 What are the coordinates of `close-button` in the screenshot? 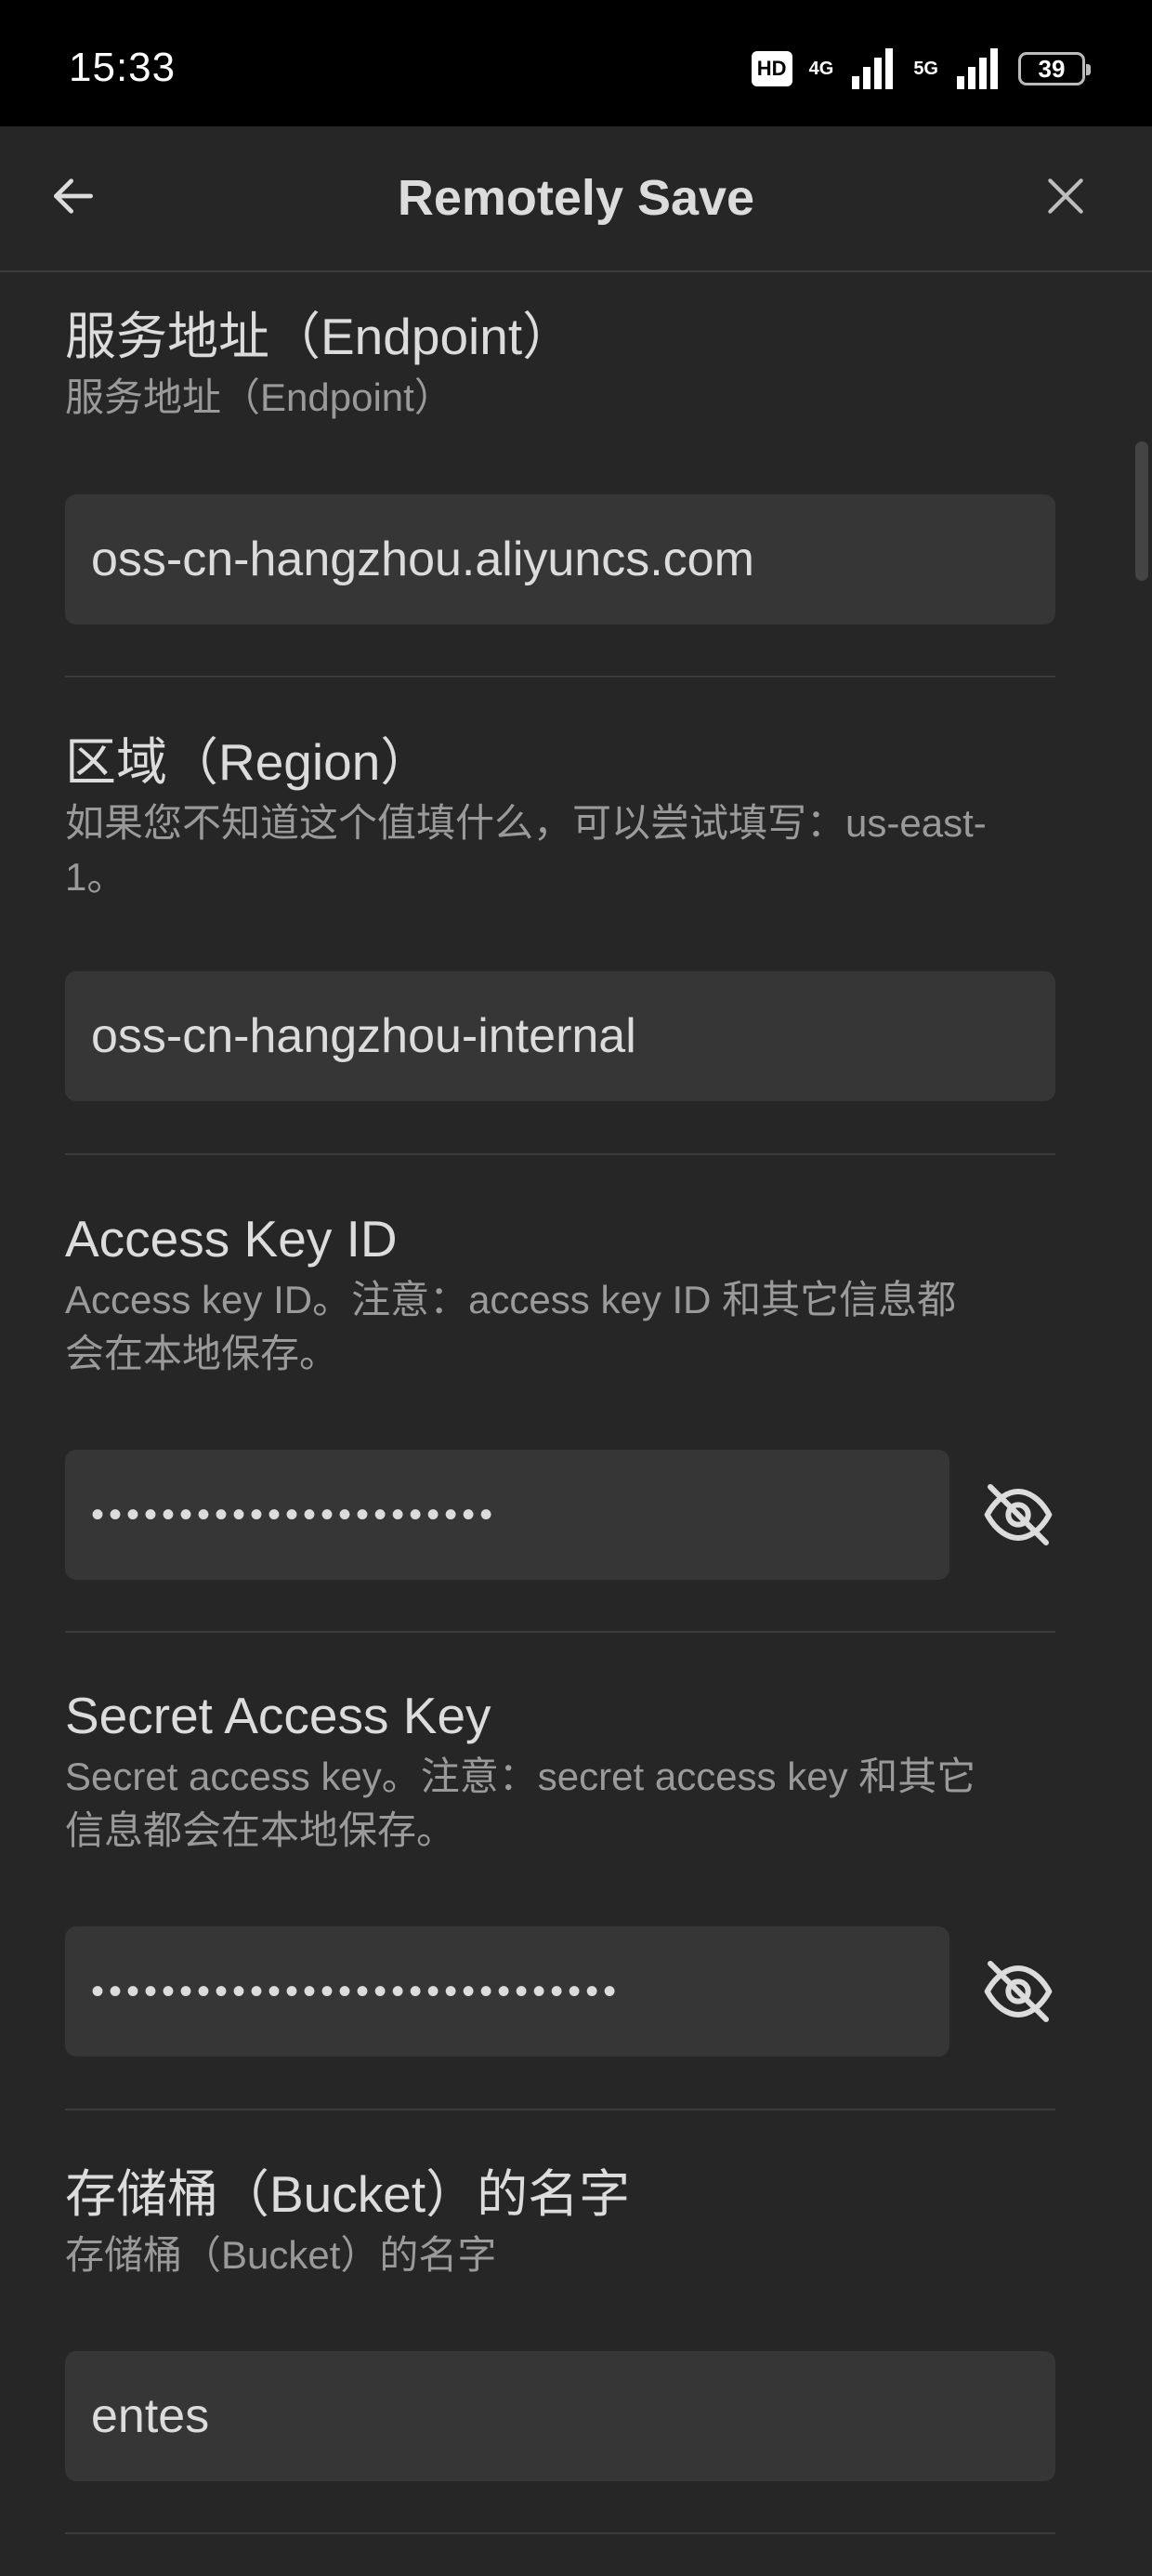 It's located at (1065, 196).